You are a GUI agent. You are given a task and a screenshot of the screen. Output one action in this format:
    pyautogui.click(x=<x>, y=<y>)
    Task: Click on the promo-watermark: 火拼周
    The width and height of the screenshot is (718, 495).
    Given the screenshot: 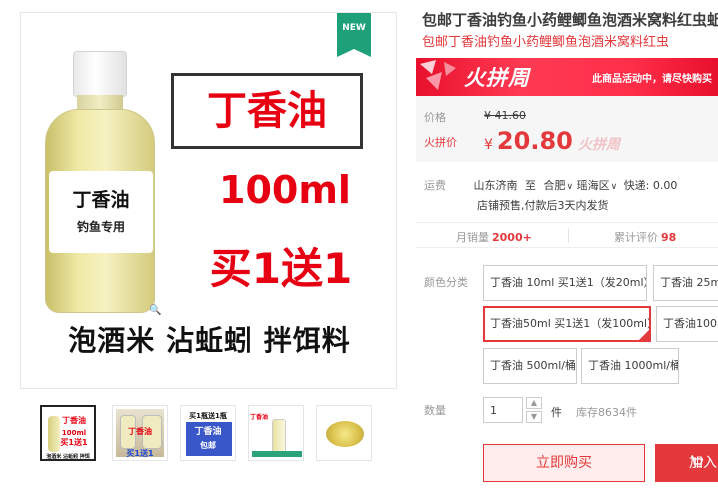 What is the action you would take?
    pyautogui.click(x=599, y=145)
    